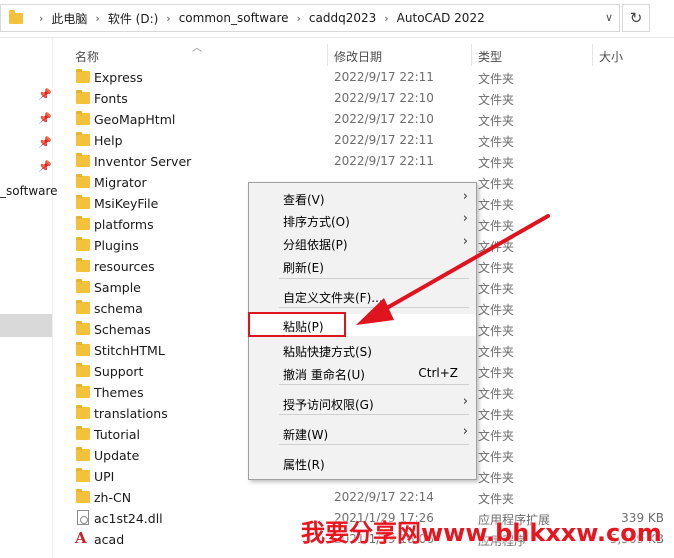  What do you see at coordinates (69, 18) in the screenshot?
I see `breadcrumb-item: 此电脑` at bounding box center [69, 18].